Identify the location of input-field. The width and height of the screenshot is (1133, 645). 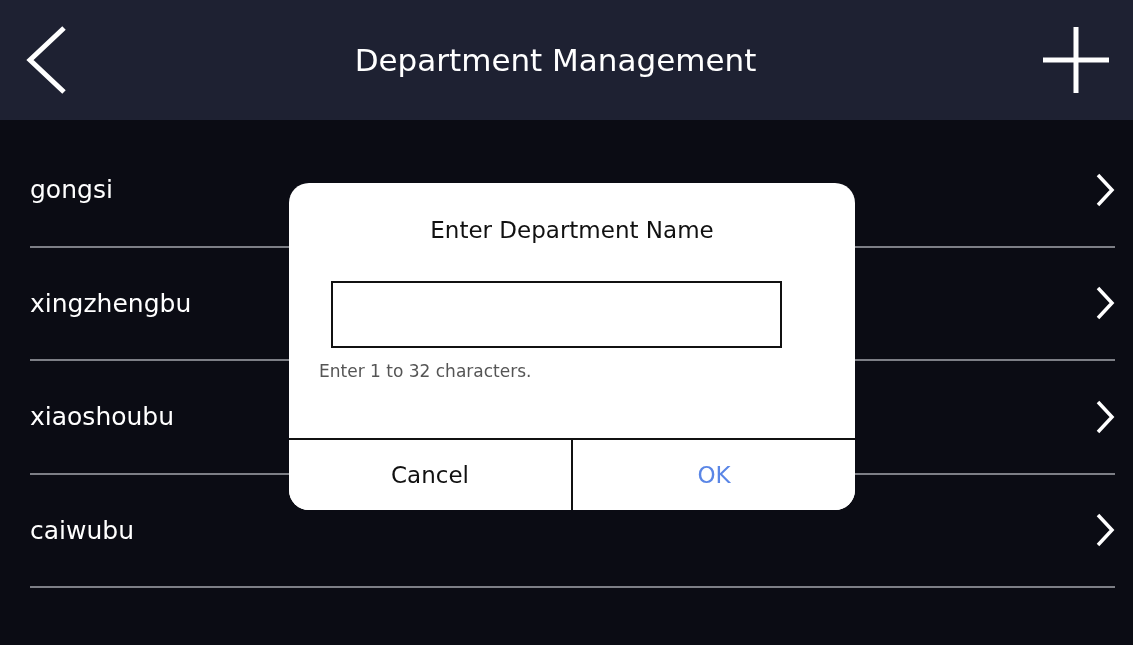
(556, 314).